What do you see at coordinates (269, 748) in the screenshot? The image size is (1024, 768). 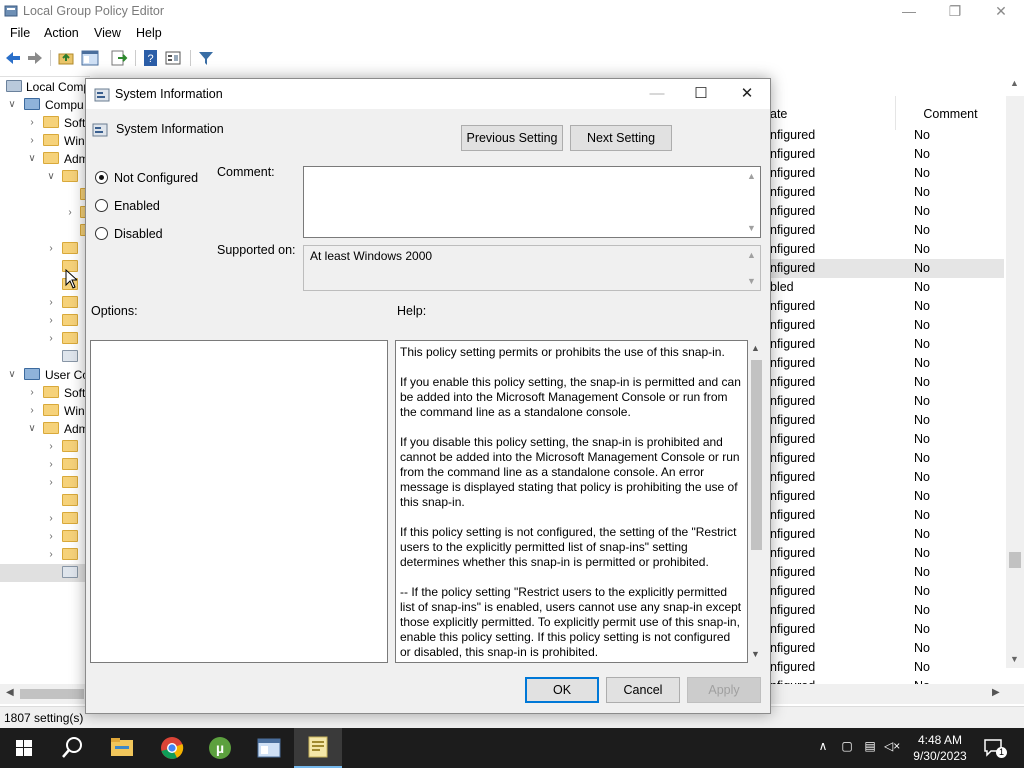 I see `policy-editor-taskbar-icon` at bounding box center [269, 748].